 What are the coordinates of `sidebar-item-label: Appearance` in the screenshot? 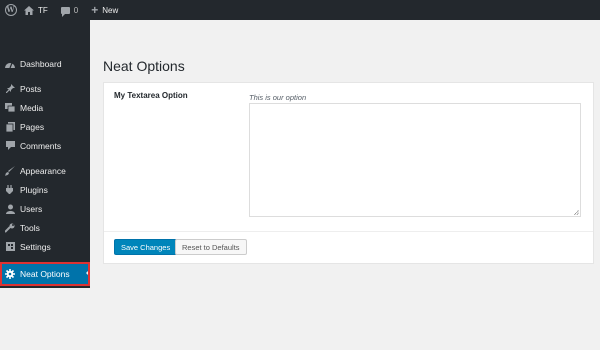 It's located at (43, 170).